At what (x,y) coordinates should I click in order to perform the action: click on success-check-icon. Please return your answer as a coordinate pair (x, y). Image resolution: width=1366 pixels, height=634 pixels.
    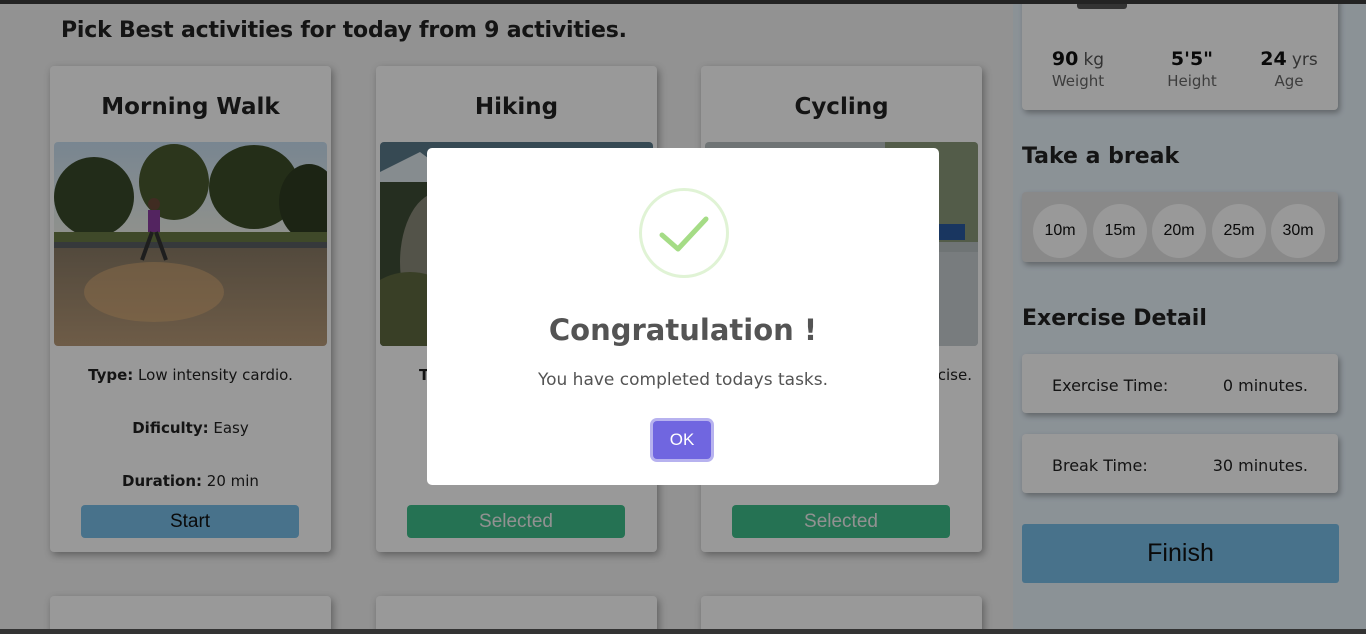
    Looking at the image, I should click on (684, 233).